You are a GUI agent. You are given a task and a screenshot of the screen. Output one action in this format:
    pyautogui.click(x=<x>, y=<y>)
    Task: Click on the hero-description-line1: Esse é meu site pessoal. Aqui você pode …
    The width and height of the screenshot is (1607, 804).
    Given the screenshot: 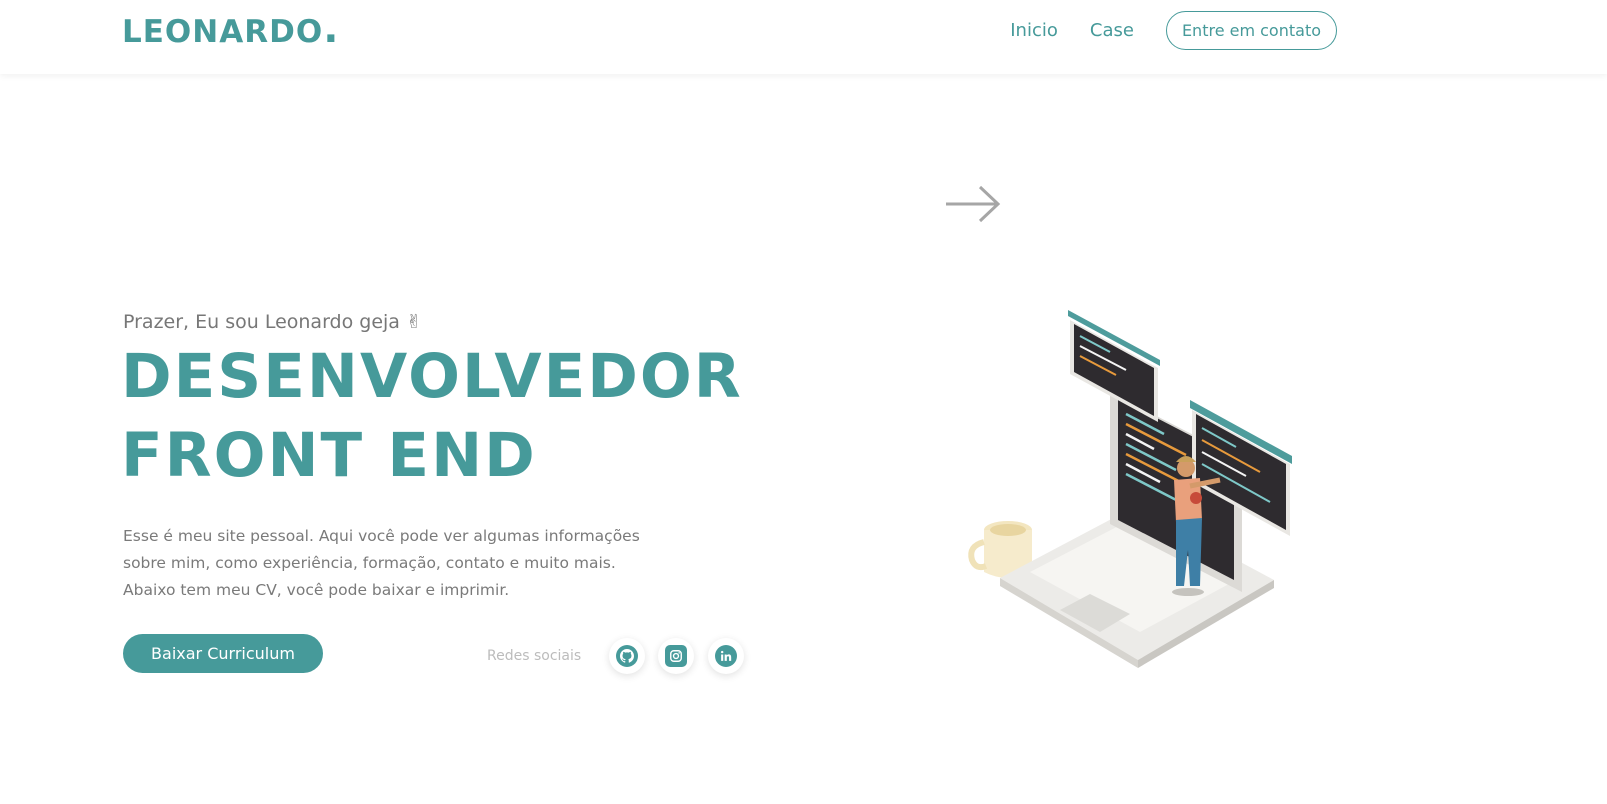 What is the action you would take?
    pyautogui.click(x=381, y=536)
    